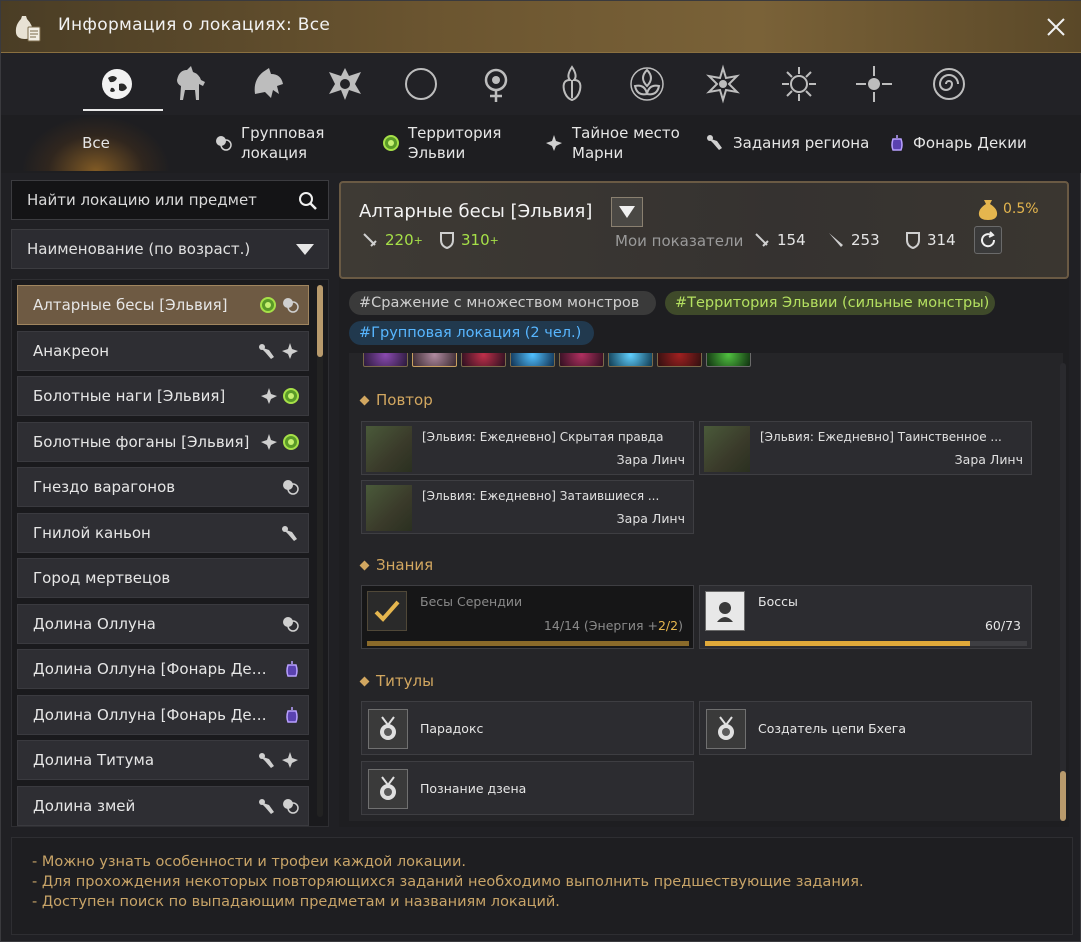  I want to click on section-titles: Титулы, so click(396, 681).